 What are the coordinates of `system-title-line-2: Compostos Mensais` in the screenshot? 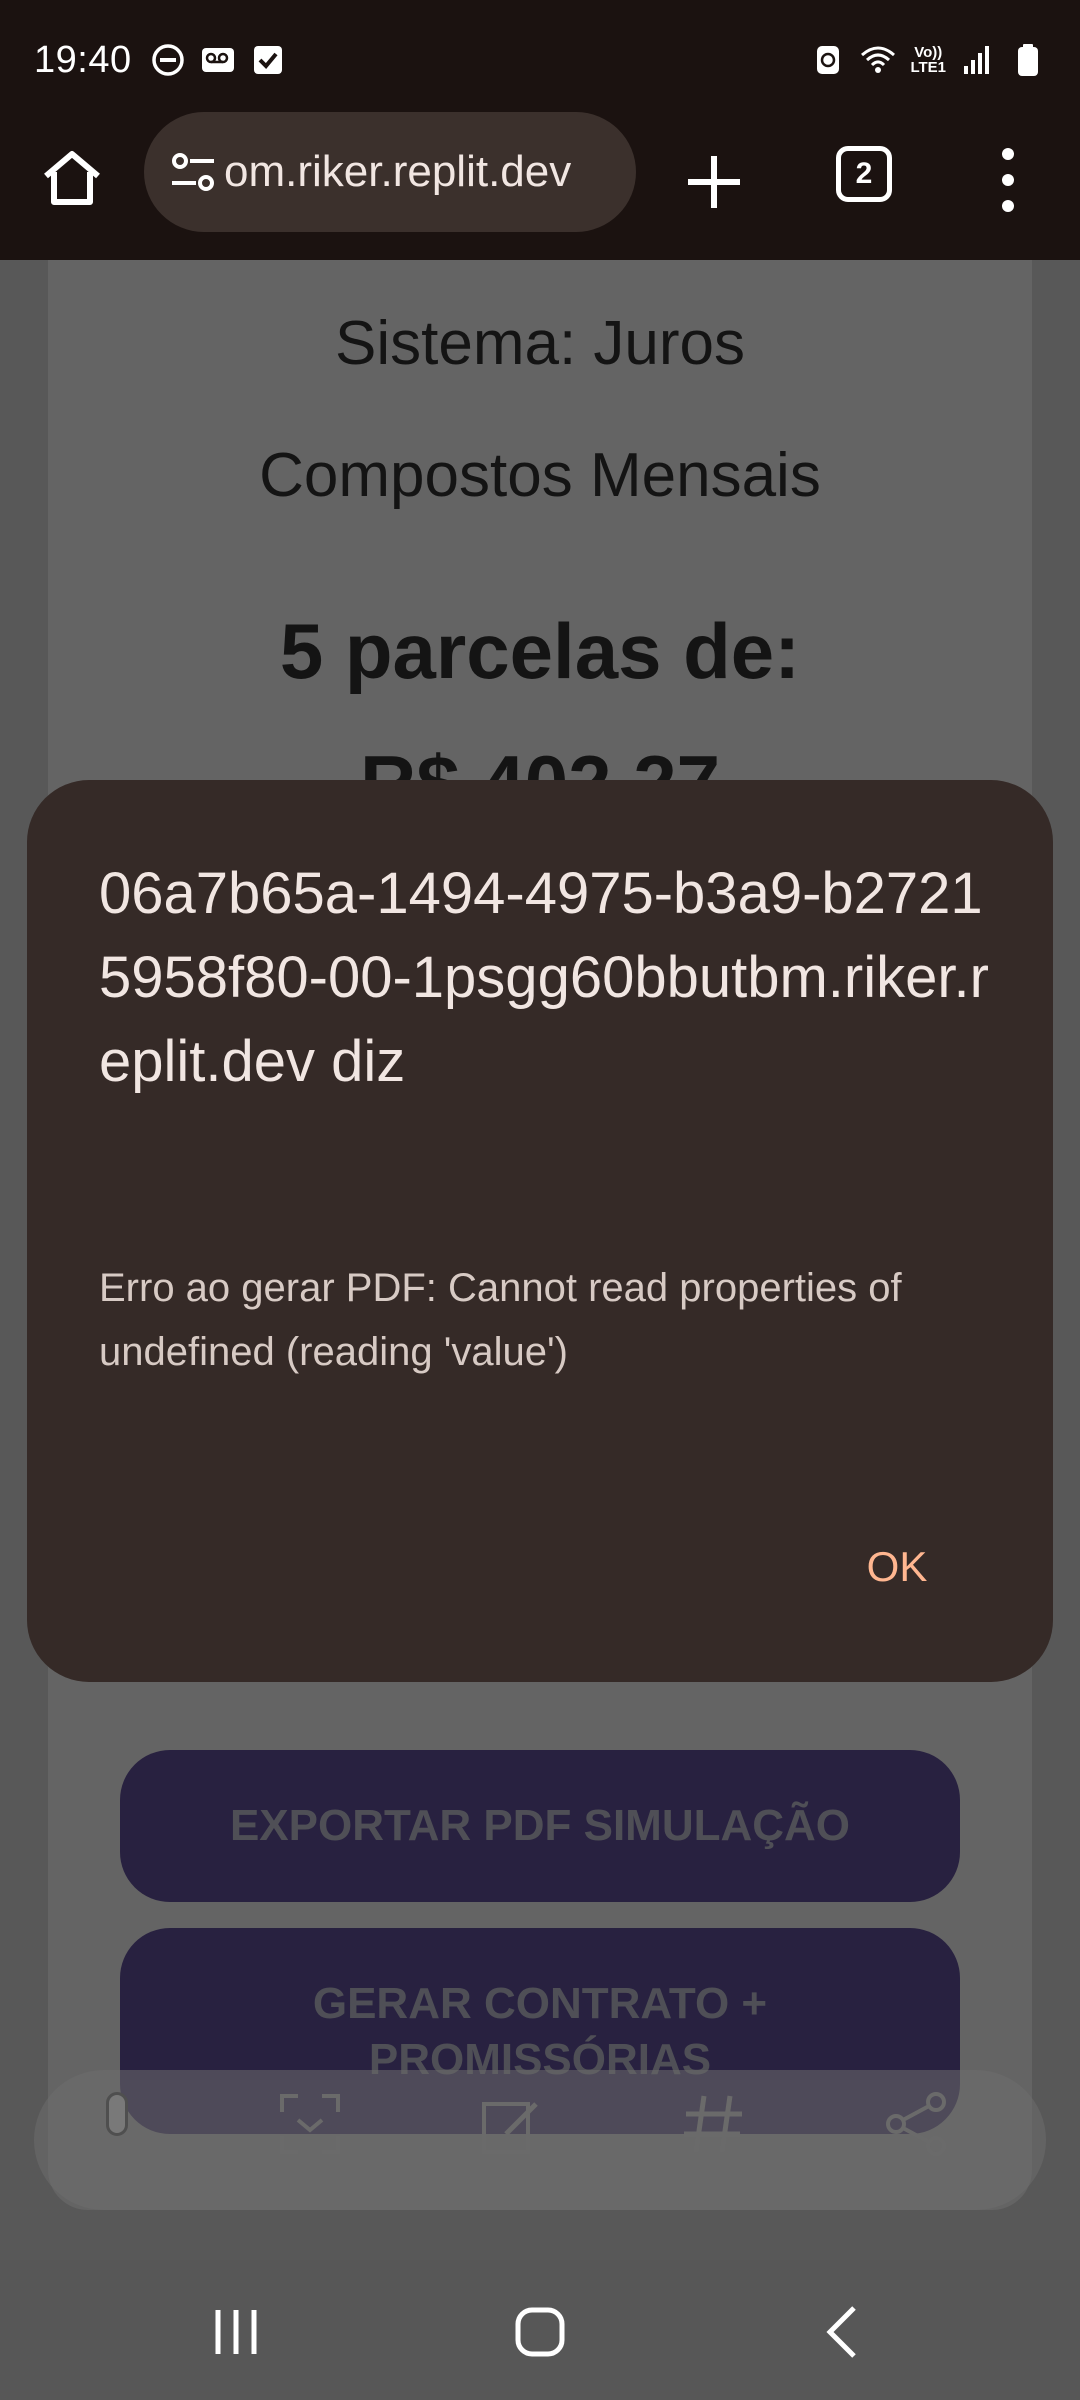 It's located at (540, 475).